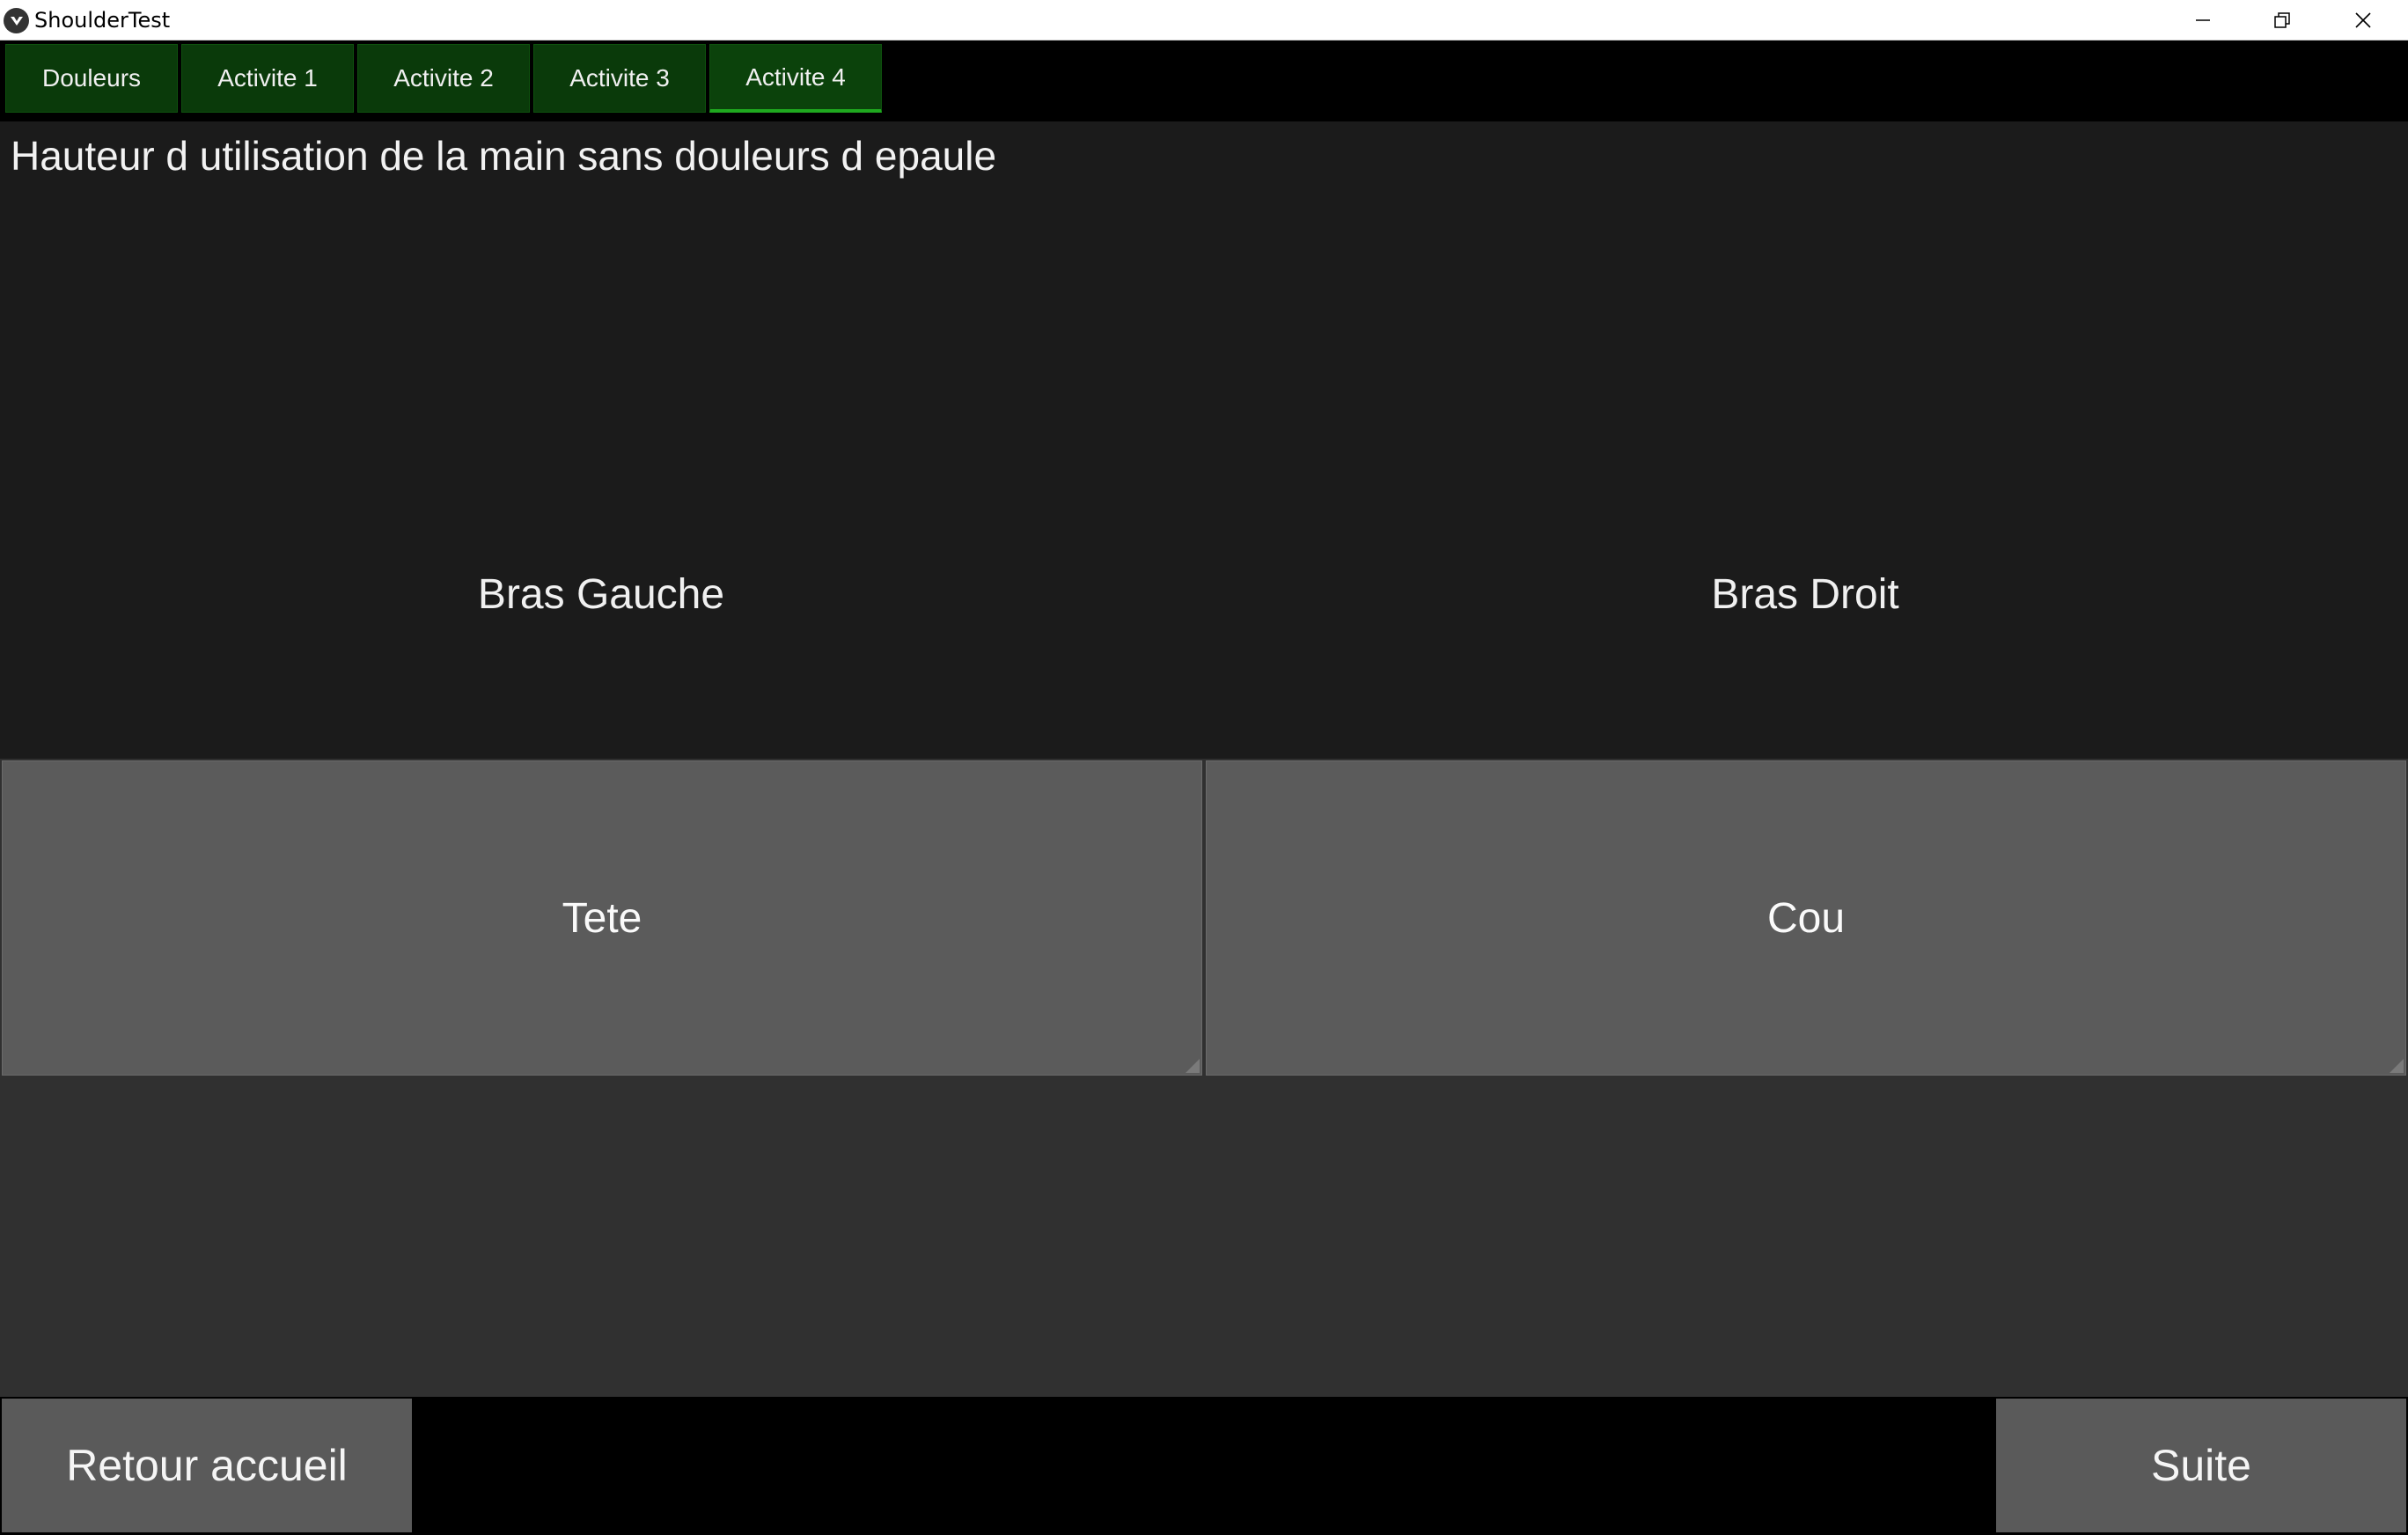 This screenshot has height=1535, width=2408. What do you see at coordinates (102, 20) in the screenshot?
I see `window-title: ShoulderTest` at bounding box center [102, 20].